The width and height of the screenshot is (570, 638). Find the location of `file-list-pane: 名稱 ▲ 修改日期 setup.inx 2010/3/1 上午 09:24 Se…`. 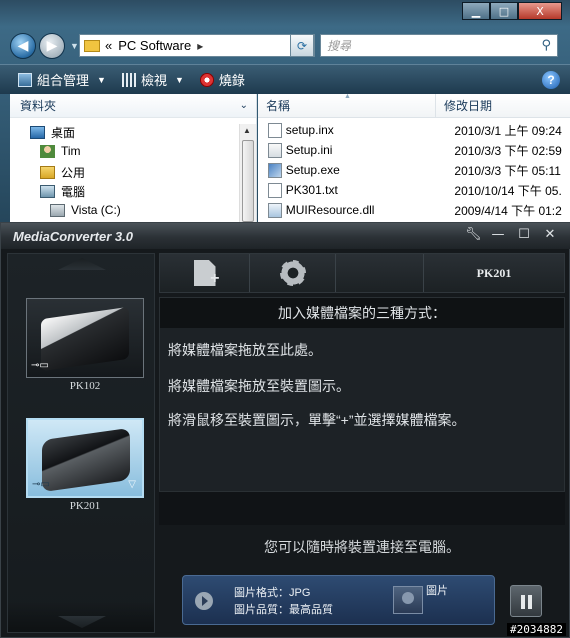

file-list-pane: 名稱 ▲ 修改日期 setup.inx 2010/3/1 上午 09:24 Se… is located at coordinates (414, 157).